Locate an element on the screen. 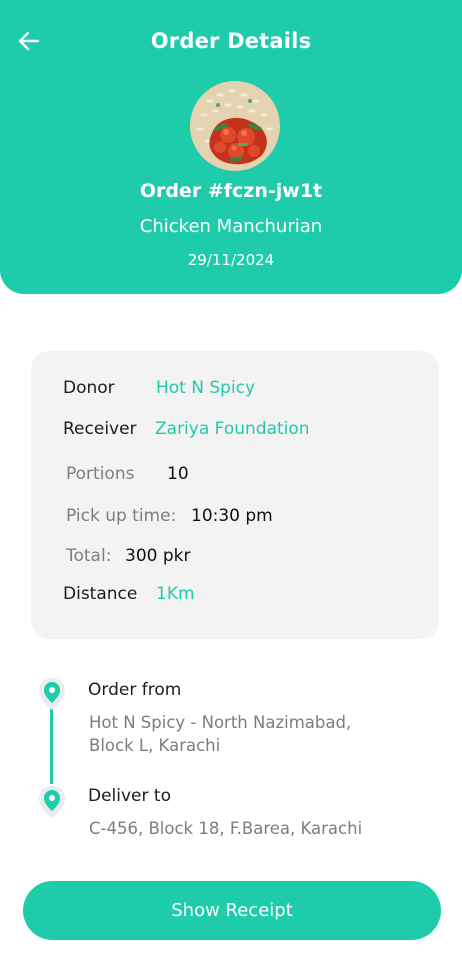 The image size is (462, 975). dish-photo is located at coordinates (235, 126).